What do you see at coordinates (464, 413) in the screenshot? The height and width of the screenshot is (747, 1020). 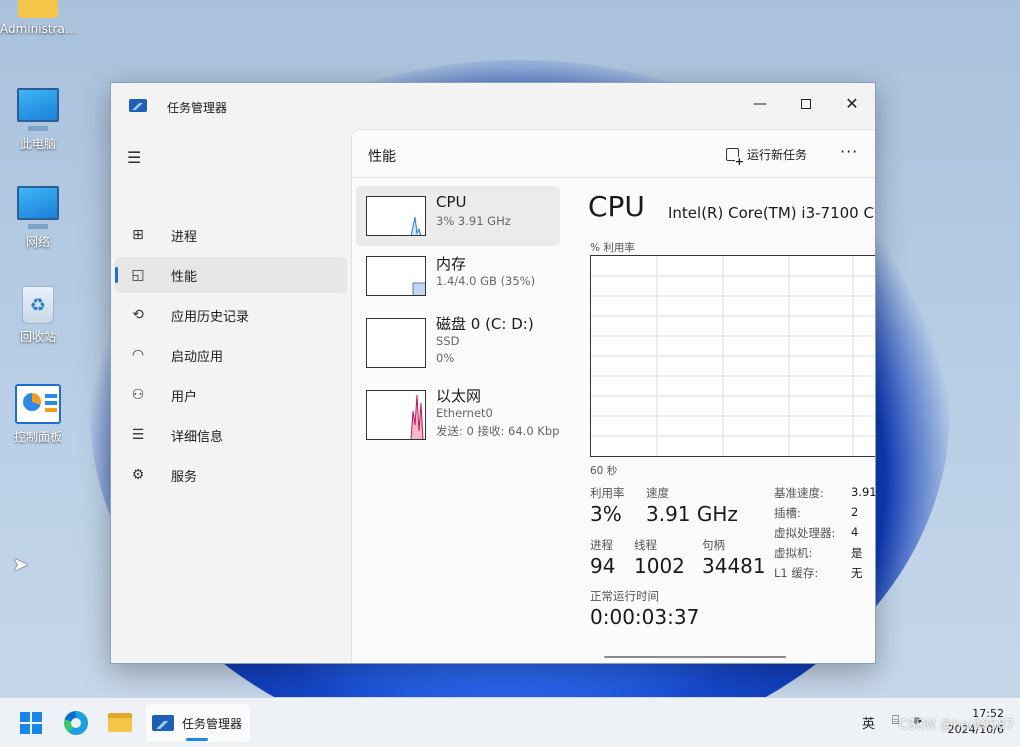 I see `resource-detail: Ethernet0` at bounding box center [464, 413].